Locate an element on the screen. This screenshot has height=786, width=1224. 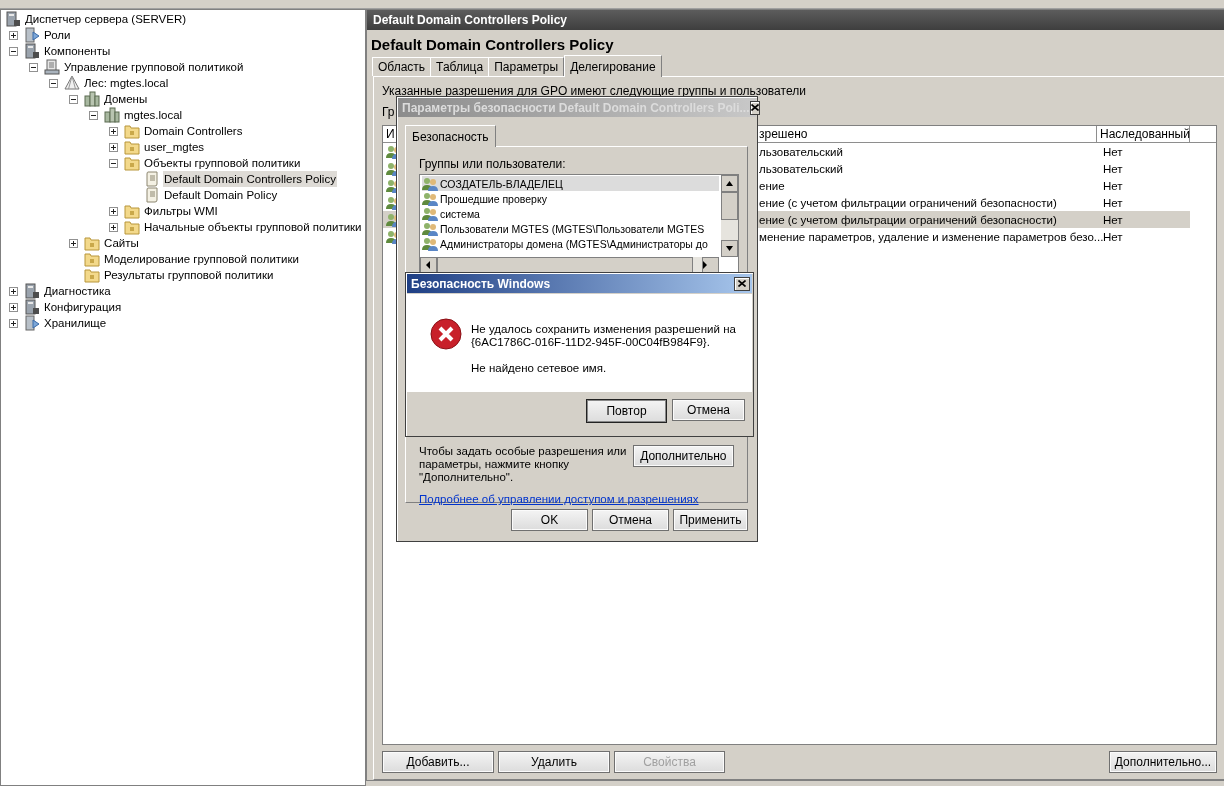
tree-item-label: Управление групповой политикой is located at coordinates (154, 67).